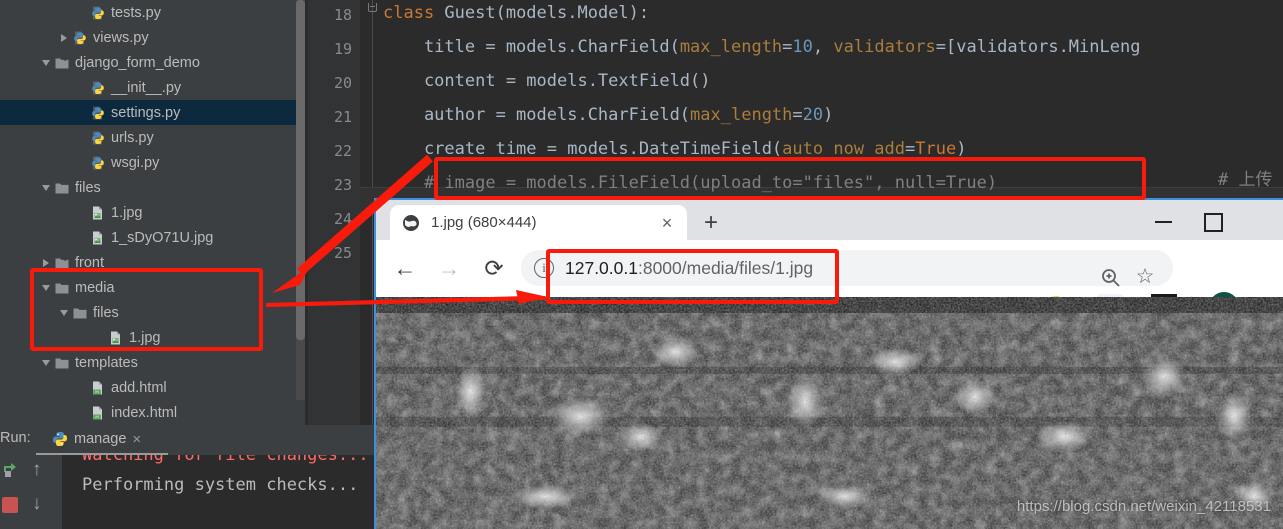 The height and width of the screenshot is (529, 1283). What do you see at coordinates (936, 149) in the screenshot?
I see `code-token: True` at bounding box center [936, 149].